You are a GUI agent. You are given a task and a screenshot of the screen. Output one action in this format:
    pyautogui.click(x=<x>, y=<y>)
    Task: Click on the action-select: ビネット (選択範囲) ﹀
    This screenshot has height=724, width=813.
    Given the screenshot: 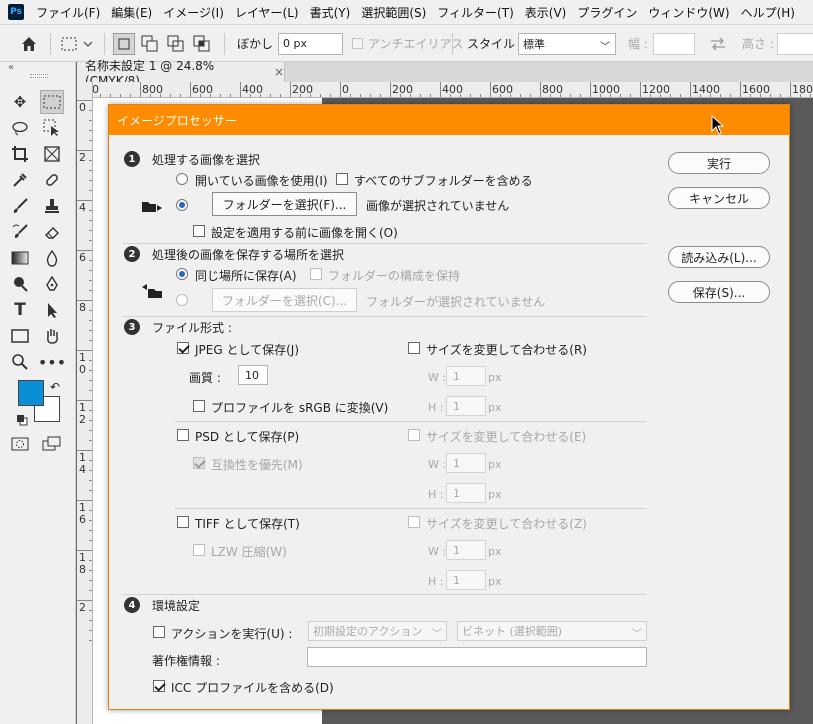 What is the action you would take?
    pyautogui.click(x=552, y=631)
    